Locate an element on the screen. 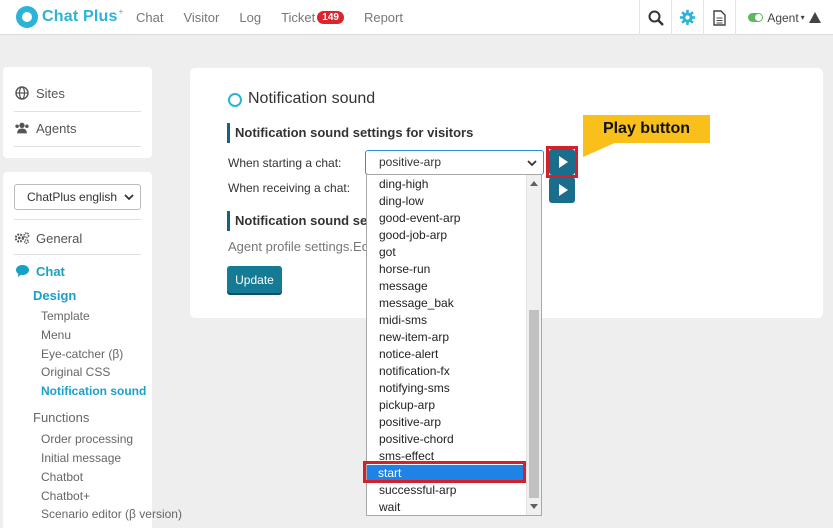  sidebar-link-eye-catcher: Eye-catcher (β) is located at coordinates (82, 354).